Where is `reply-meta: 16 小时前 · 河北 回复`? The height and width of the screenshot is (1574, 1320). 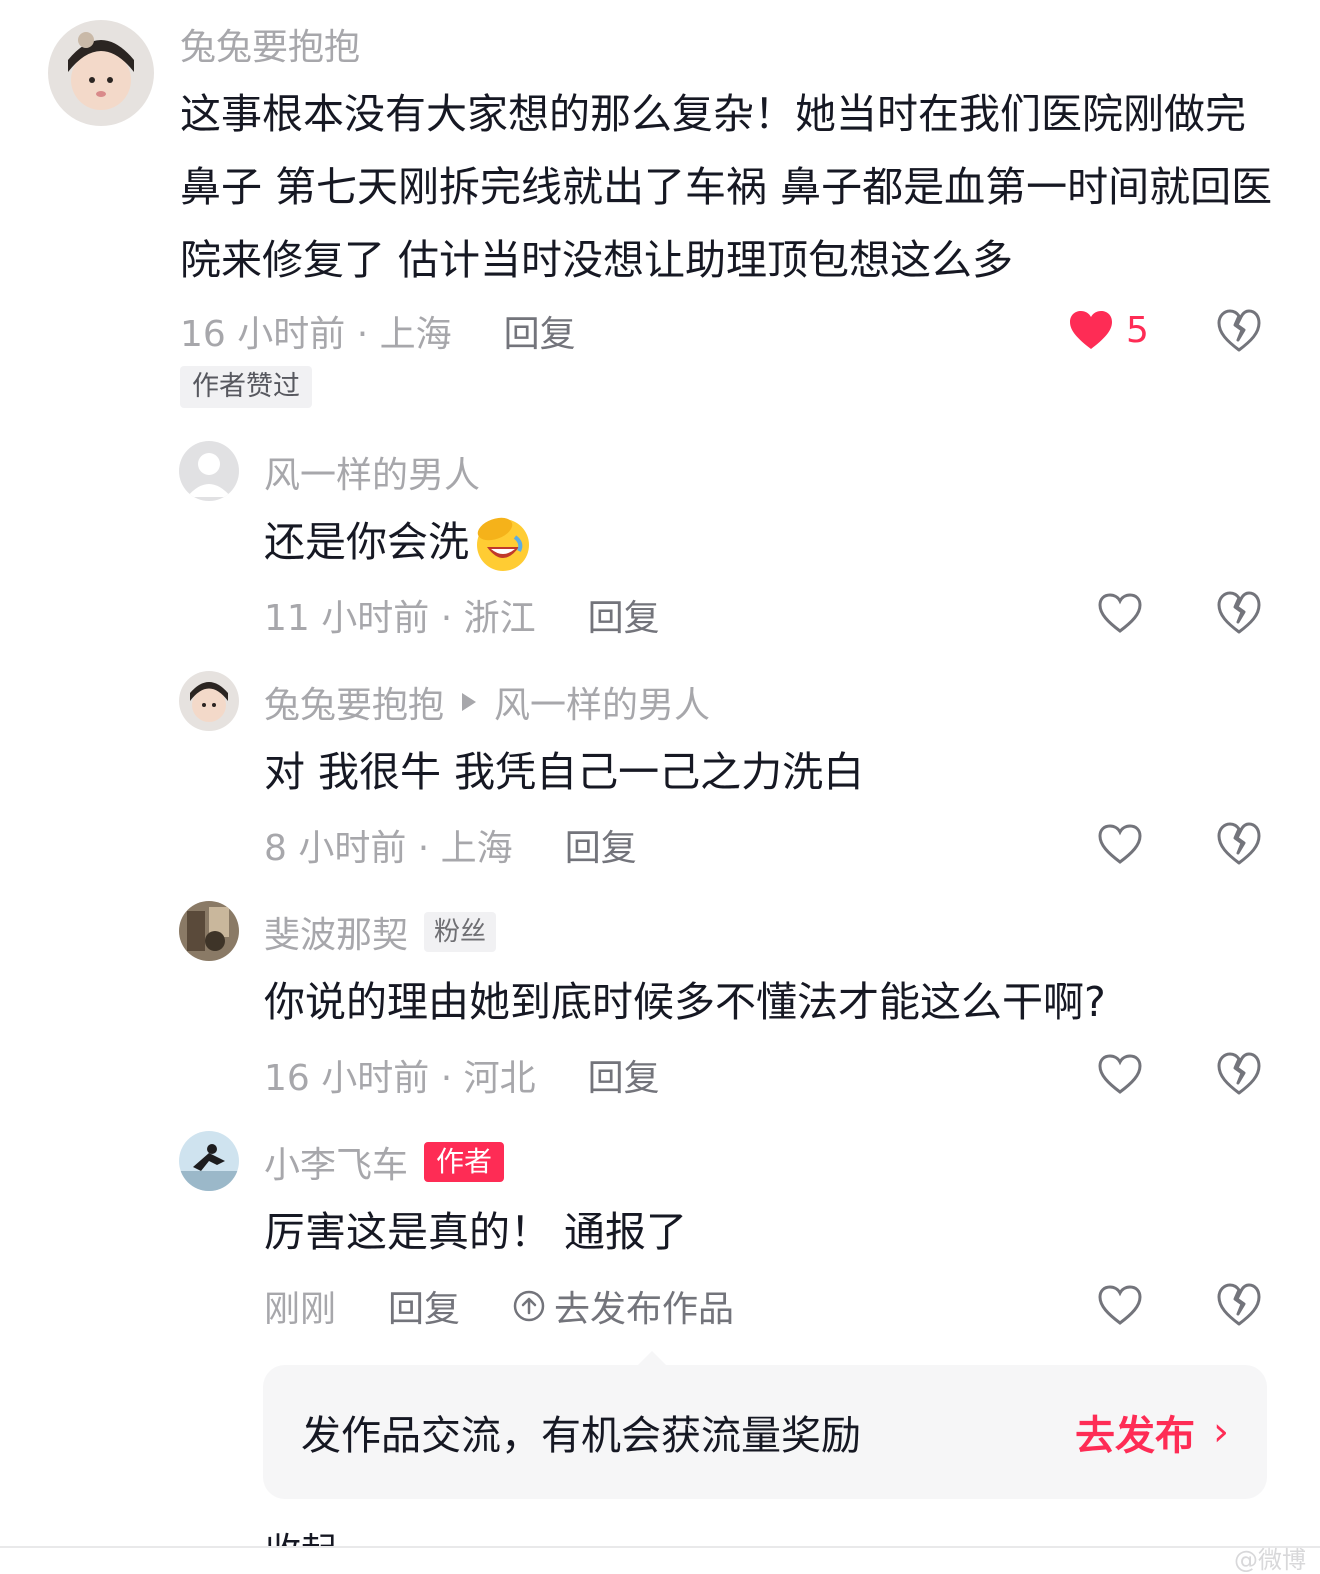 reply-meta: 16 小时前 · 河北 回复 is located at coordinates (462, 1075).